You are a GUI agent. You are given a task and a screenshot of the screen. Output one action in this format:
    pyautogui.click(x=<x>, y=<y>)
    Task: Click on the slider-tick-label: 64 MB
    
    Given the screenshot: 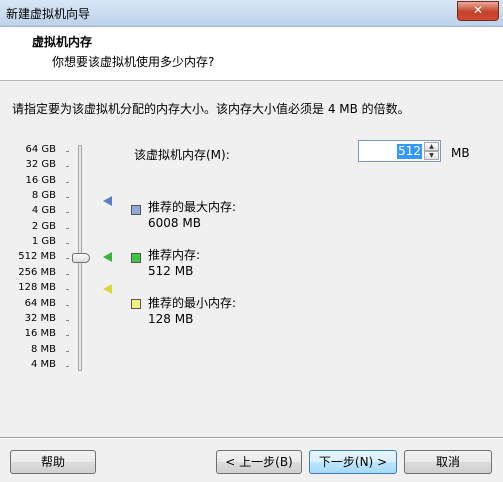 What is the action you would take?
    pyautogui.click(x=40, y=303)
    